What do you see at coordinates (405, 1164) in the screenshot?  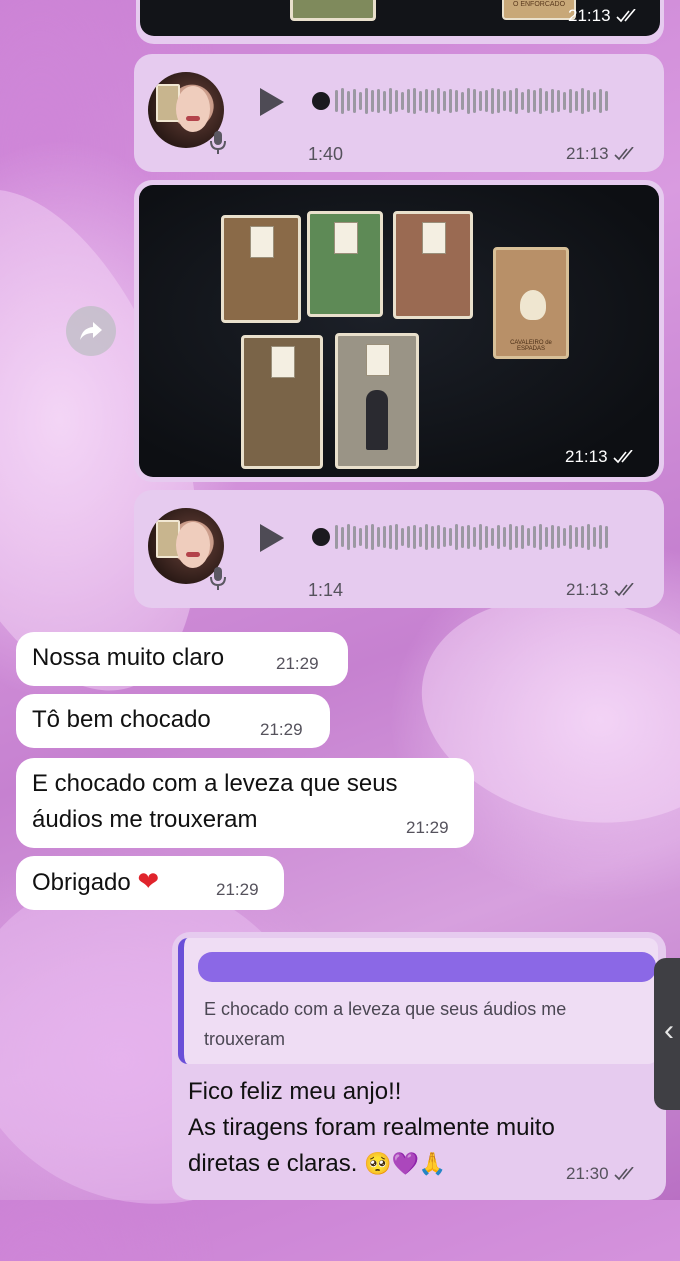 I see `purple-heart-emoji: 💜` at bounding box center [405, 1164].